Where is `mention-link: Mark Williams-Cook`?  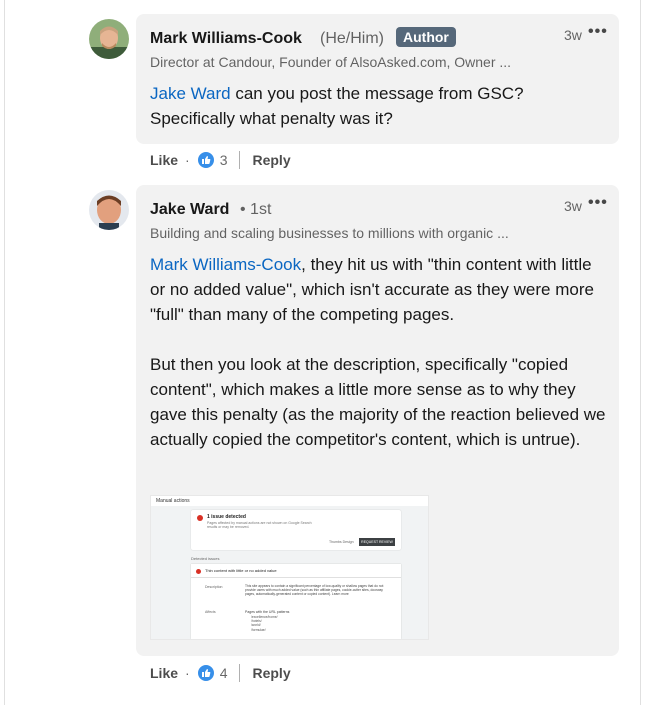 mention-link: Mark Williams-Cook is located at coordinates (225, 264).